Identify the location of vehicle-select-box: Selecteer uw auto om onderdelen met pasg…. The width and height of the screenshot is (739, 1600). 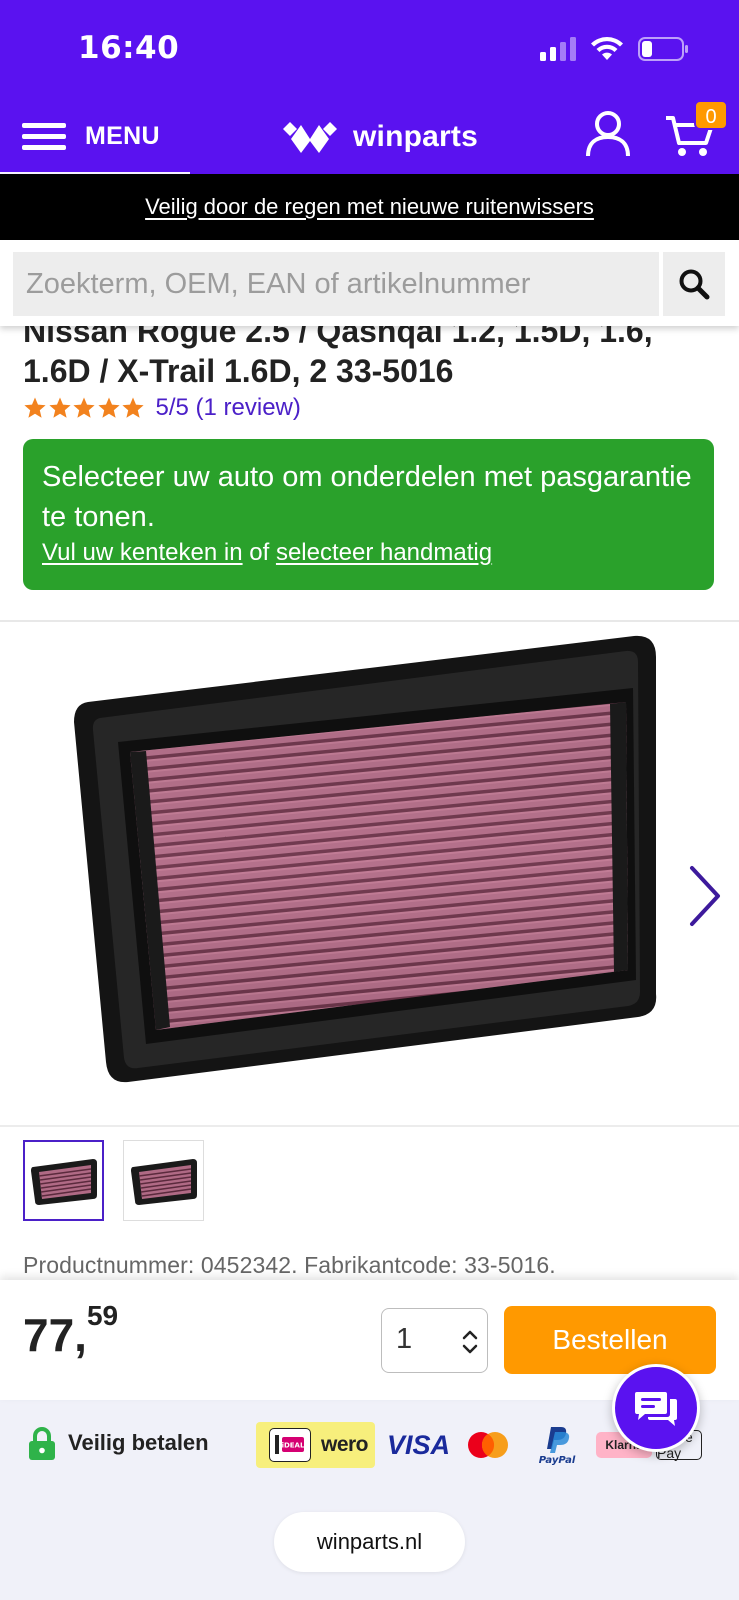
(368, 514).